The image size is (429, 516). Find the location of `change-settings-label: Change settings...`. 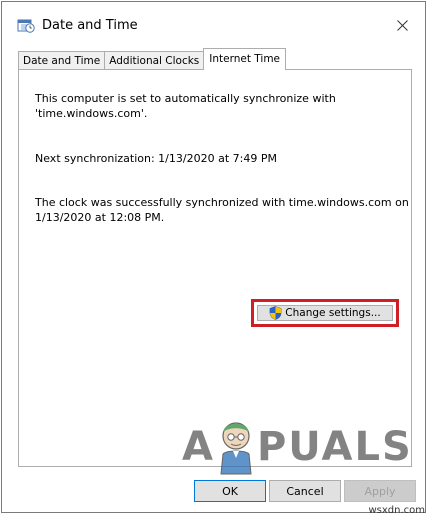

change-settings-label: Change settings... is located at coordinates (333, 313).